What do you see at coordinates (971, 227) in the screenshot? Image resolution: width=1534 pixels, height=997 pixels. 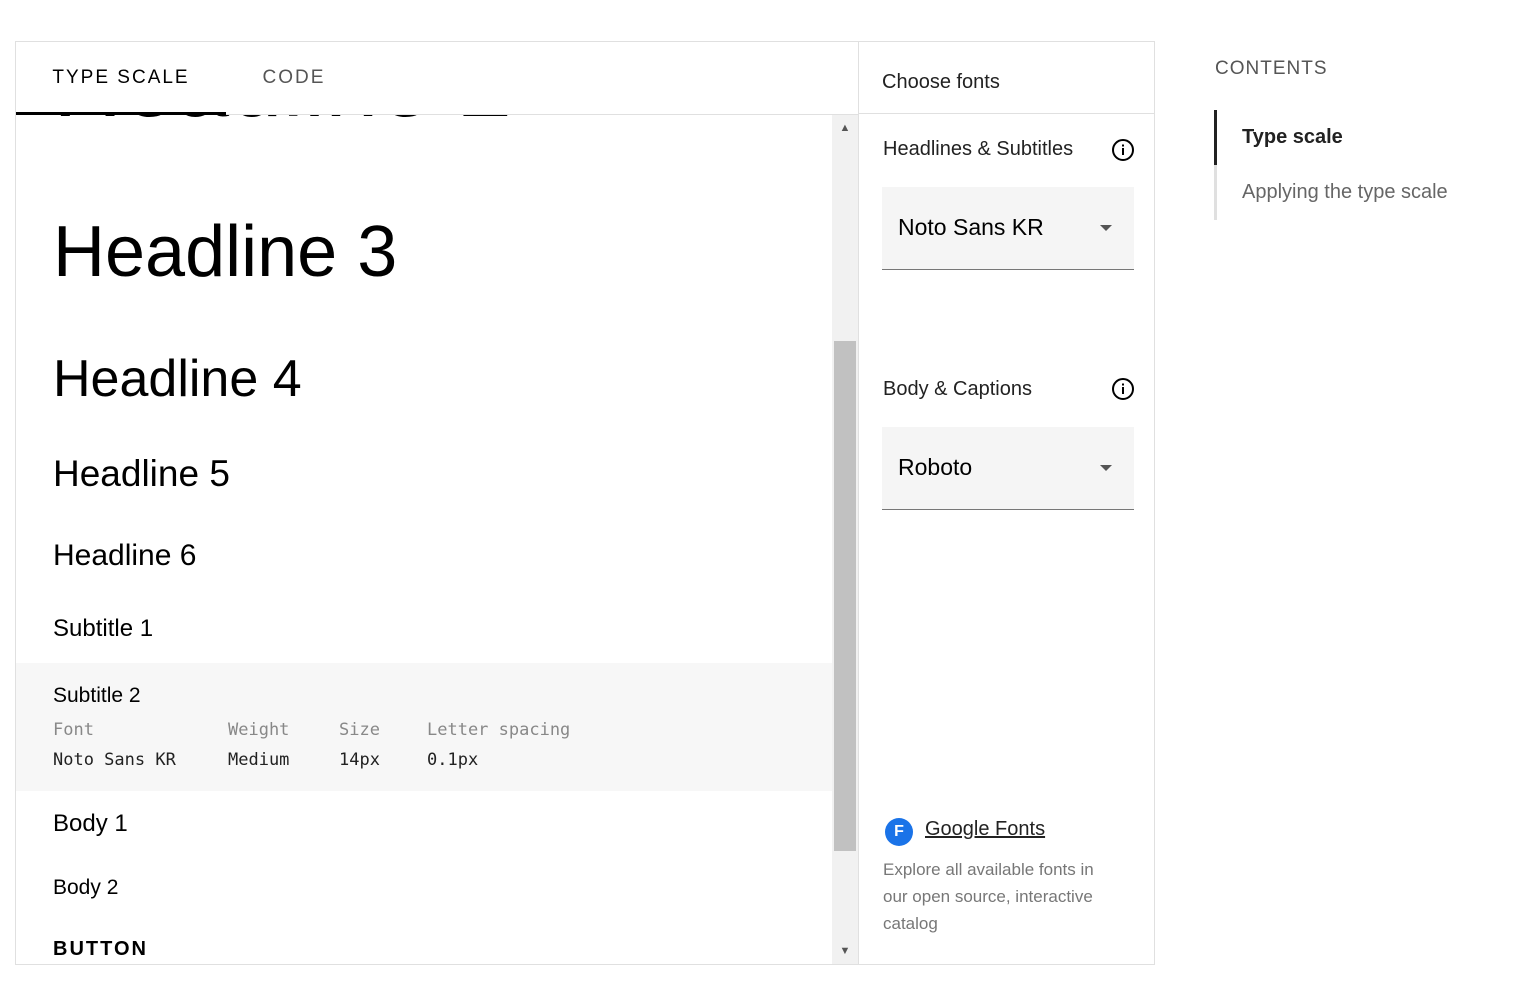 I see `headlines-font-value: Noto Sans KR` at bounding box center [971, 227].